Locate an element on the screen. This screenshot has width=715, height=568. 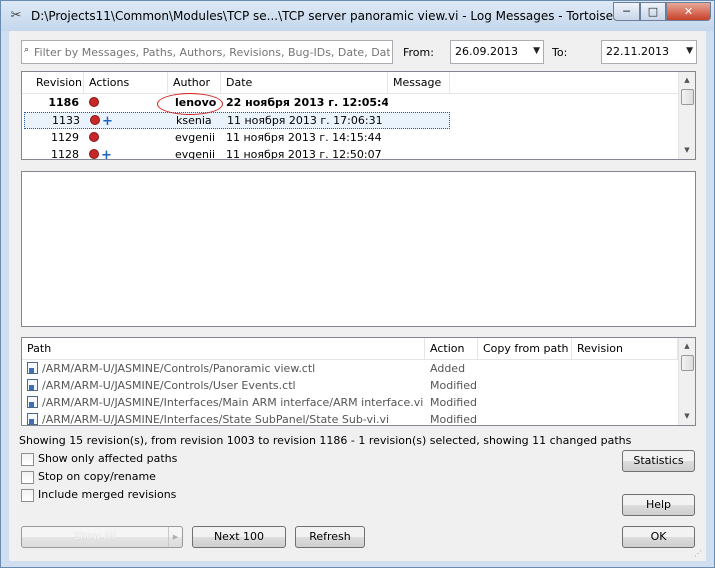
column-path-revision: Revision is located at coordinates (625, 349).